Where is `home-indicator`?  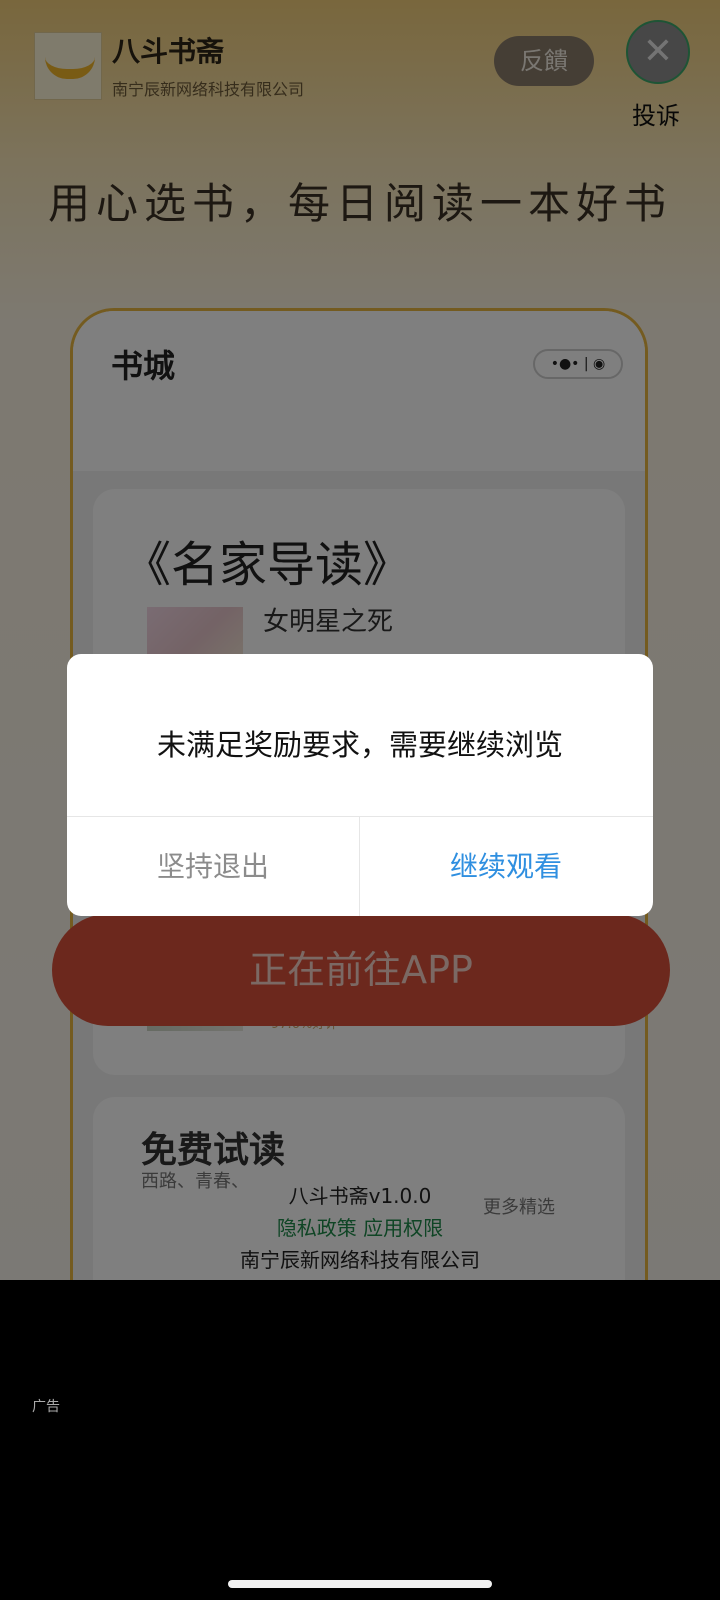 home-indicator is located at coordinates (360, 1584).